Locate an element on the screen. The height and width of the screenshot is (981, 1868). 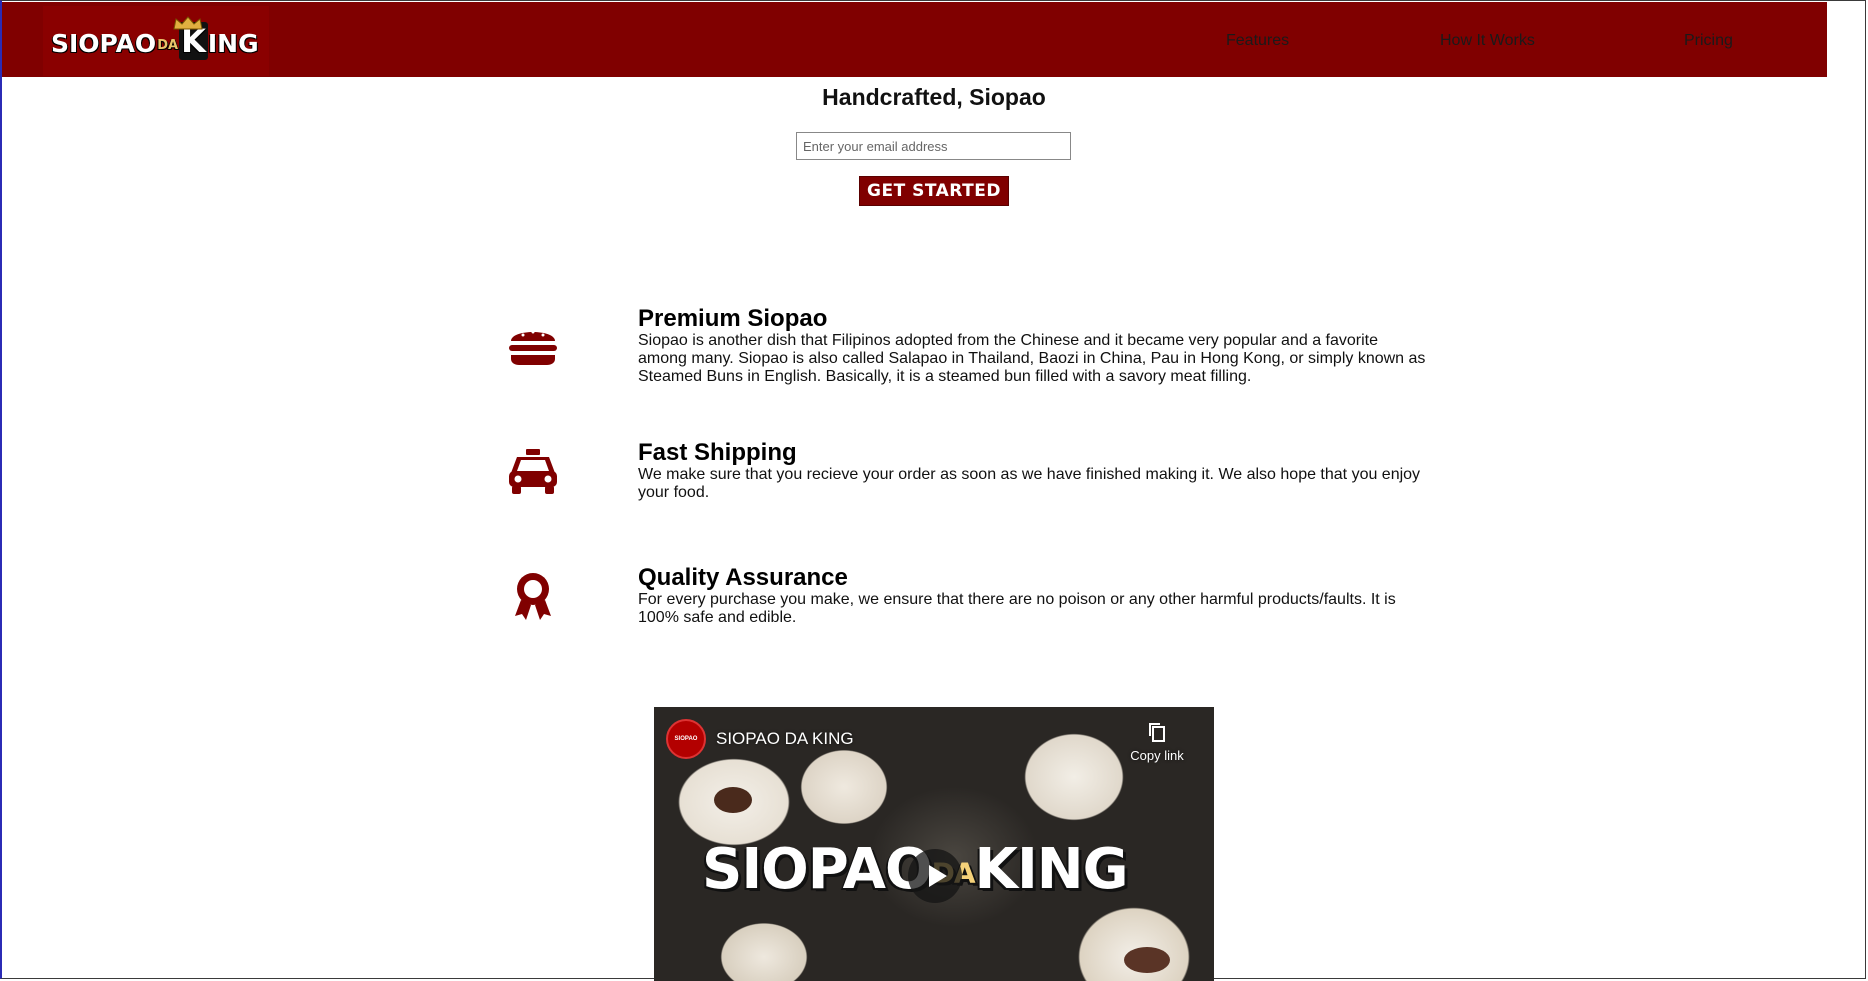
copy-icon is located at coordinates (1157, 732).